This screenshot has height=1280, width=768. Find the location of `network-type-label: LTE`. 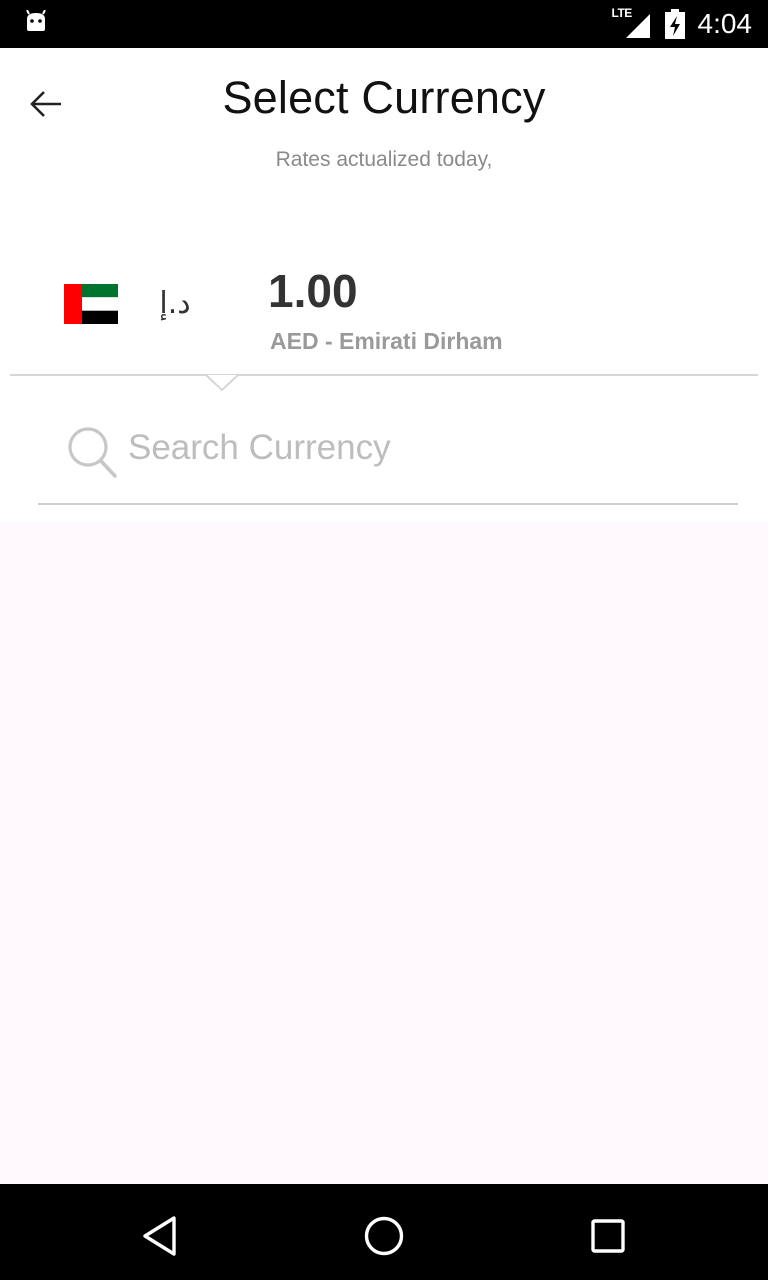

network-type-label: LTE is located at coordinates (622, 13).